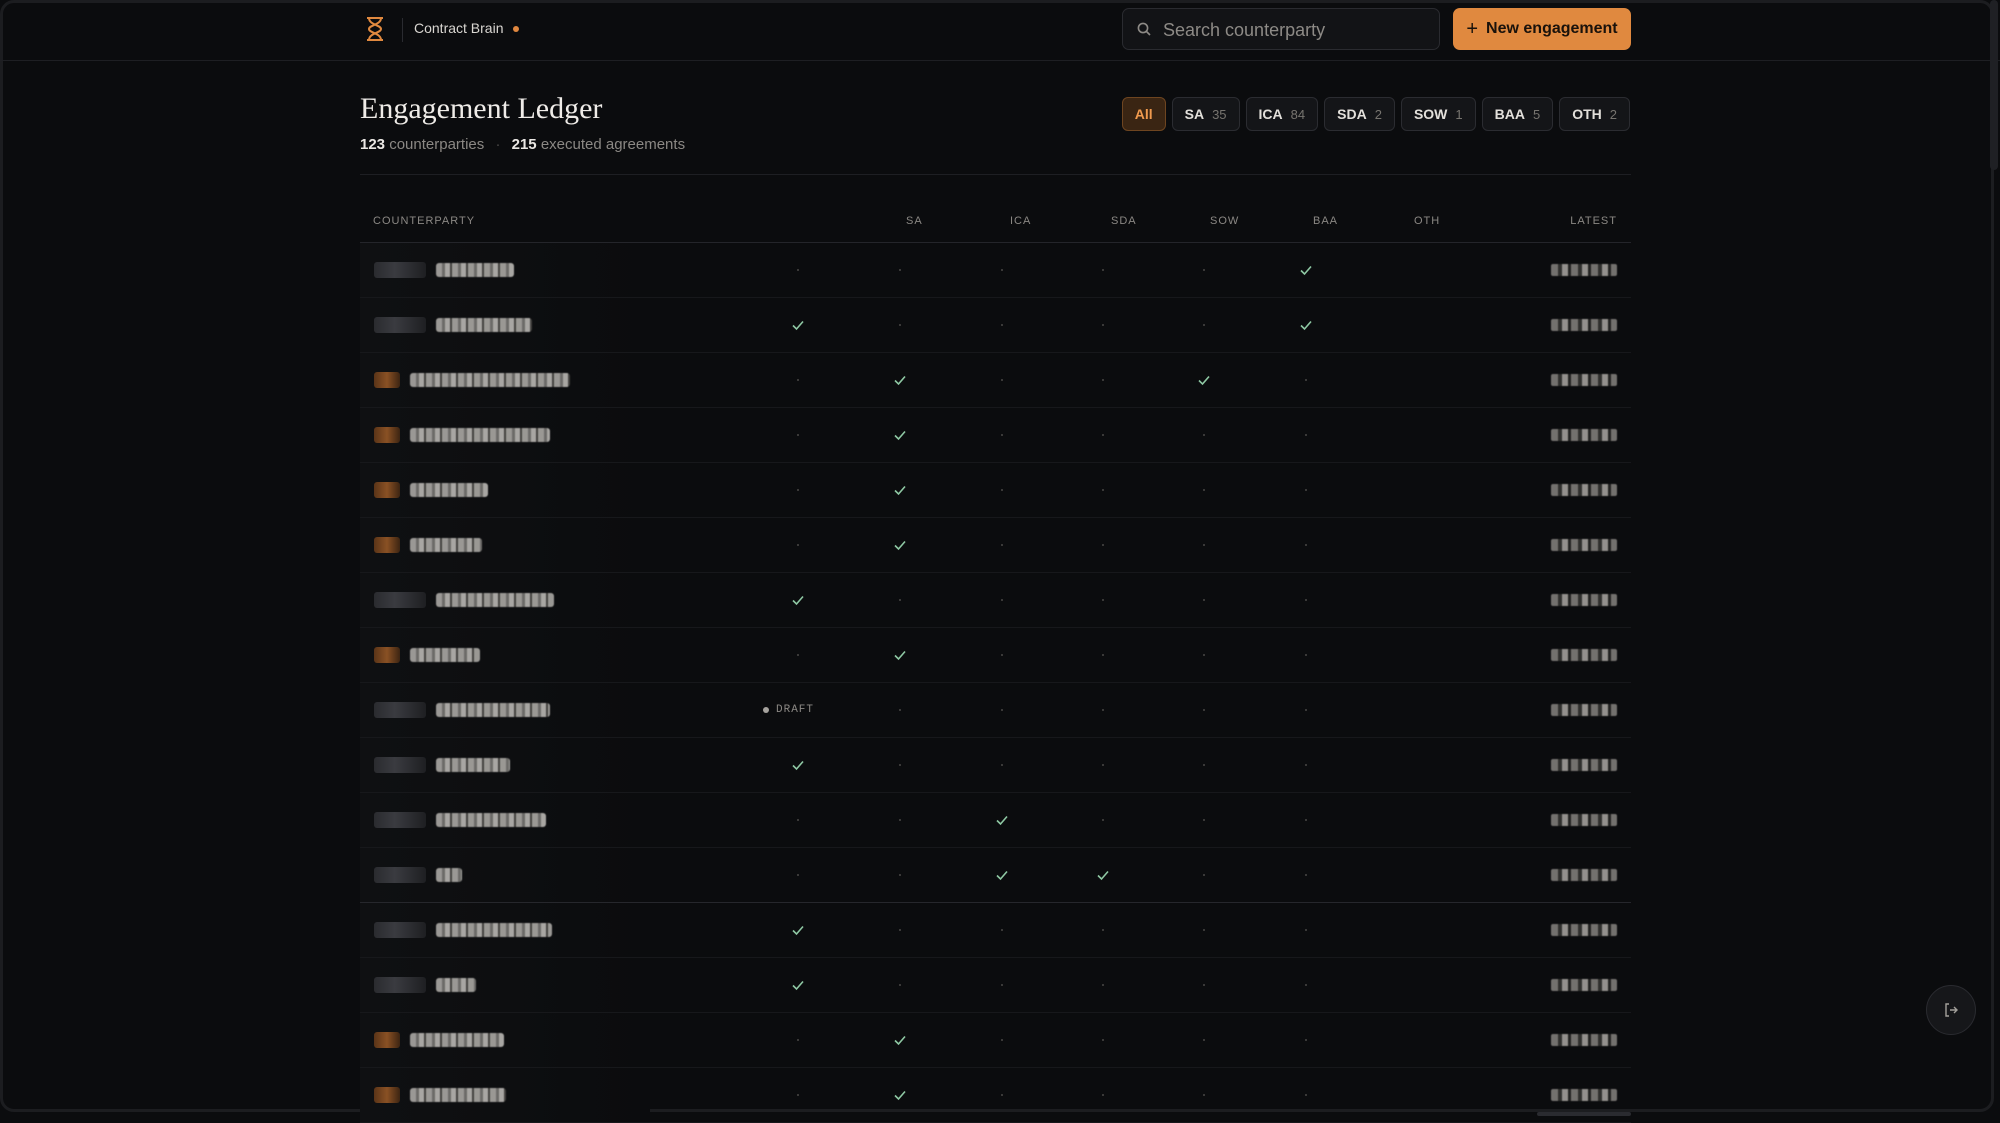 The width and height of the screenshot is (2000, 1123). I want to click on filter-all: All, so click(1143, 114).